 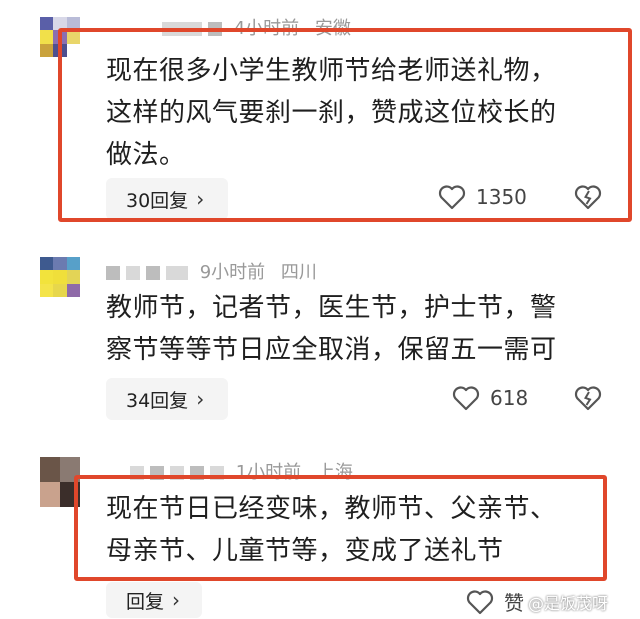 I want to click on reply-button: 34回复 ›, so click(x=167, y=399).